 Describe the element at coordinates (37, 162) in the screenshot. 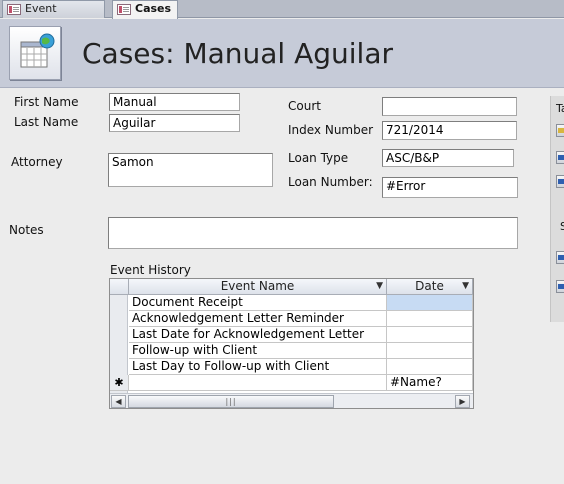

I see `attorney-label: Attorney` at that location.